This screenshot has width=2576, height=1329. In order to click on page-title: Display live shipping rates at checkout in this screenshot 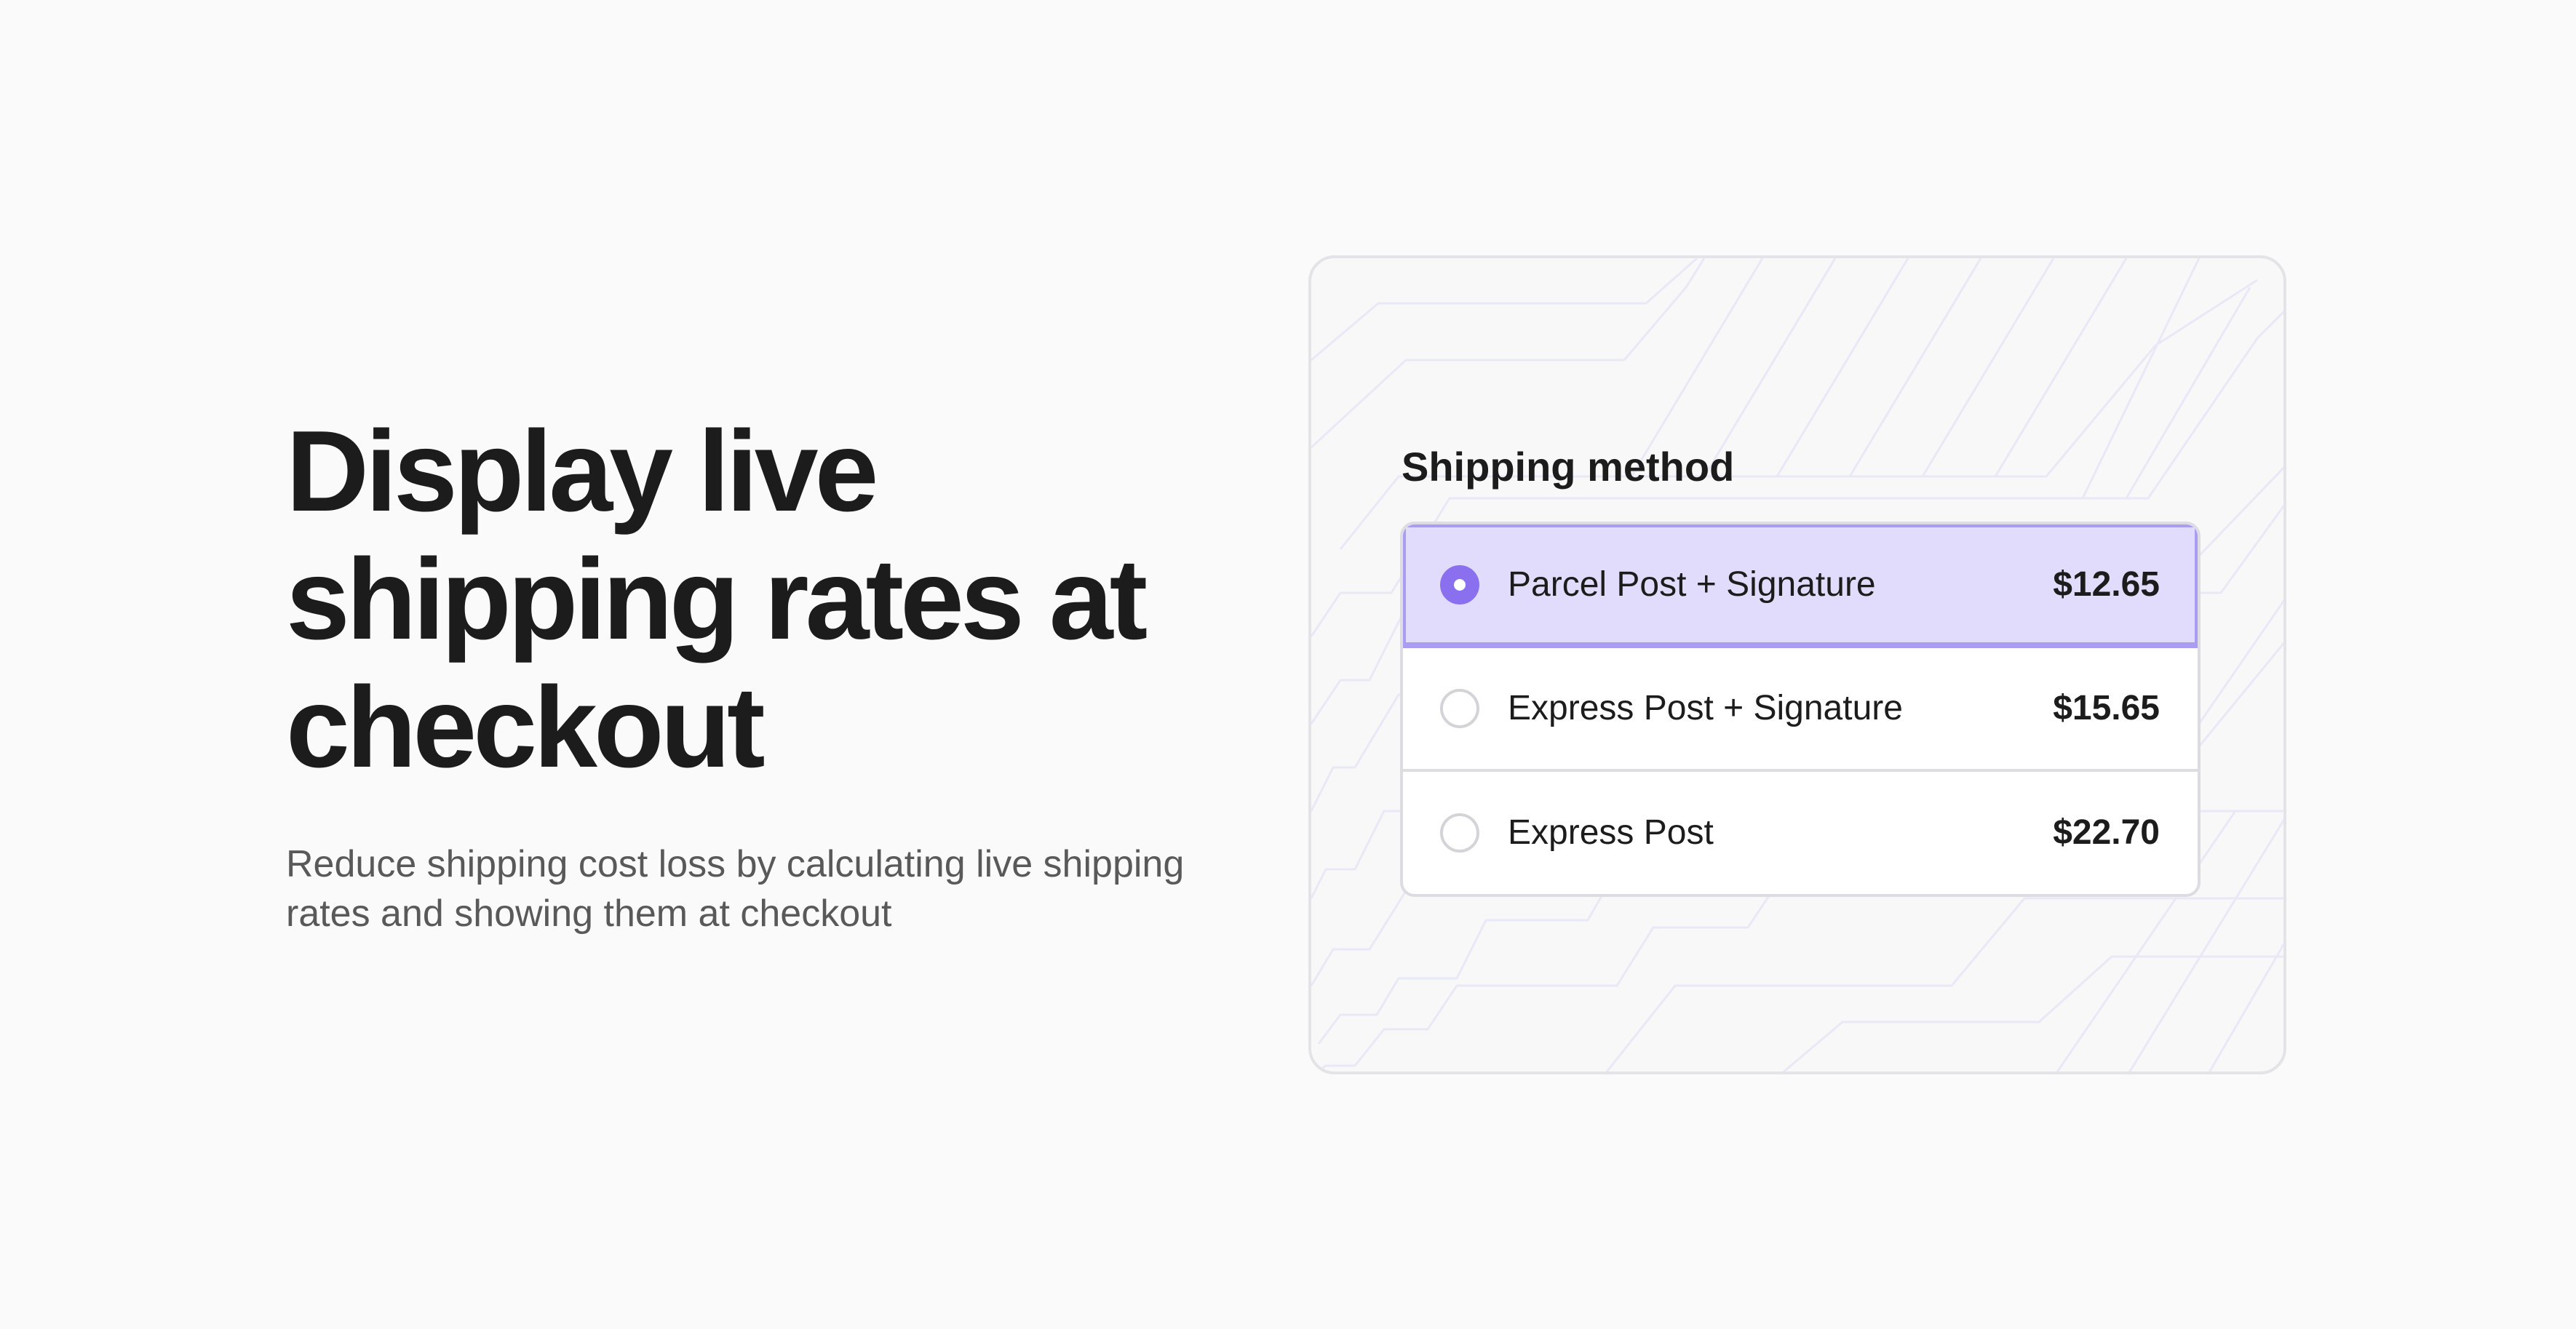, I will do `click(717, 599)`.